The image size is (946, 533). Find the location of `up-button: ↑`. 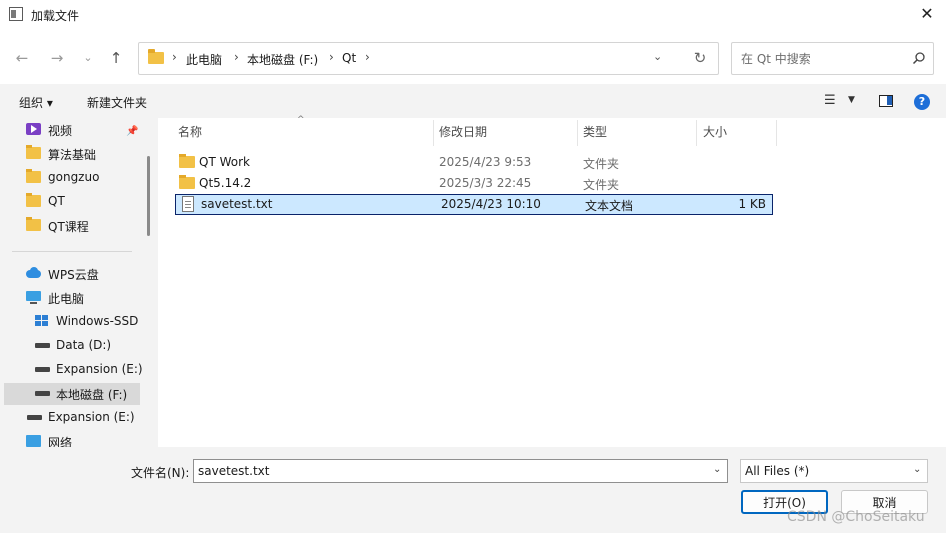

up-button: ↑ is located at coordinates (116, 58).